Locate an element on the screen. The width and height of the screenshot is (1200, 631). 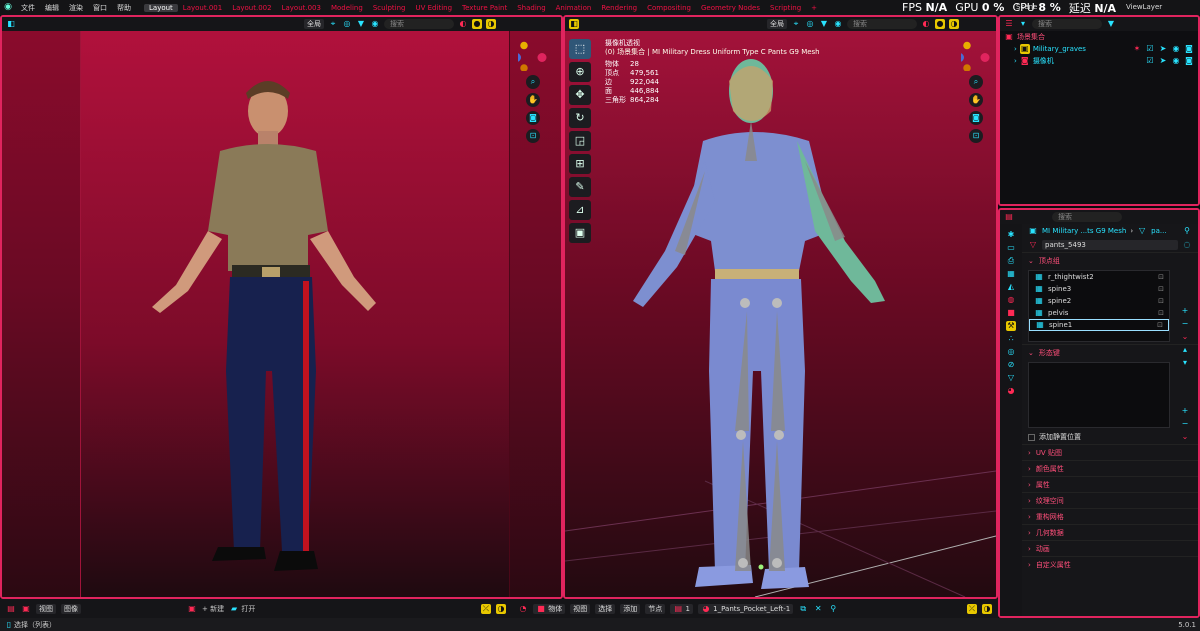
tab-layout-001: Layout.001 is located at coordinates (202, 8).